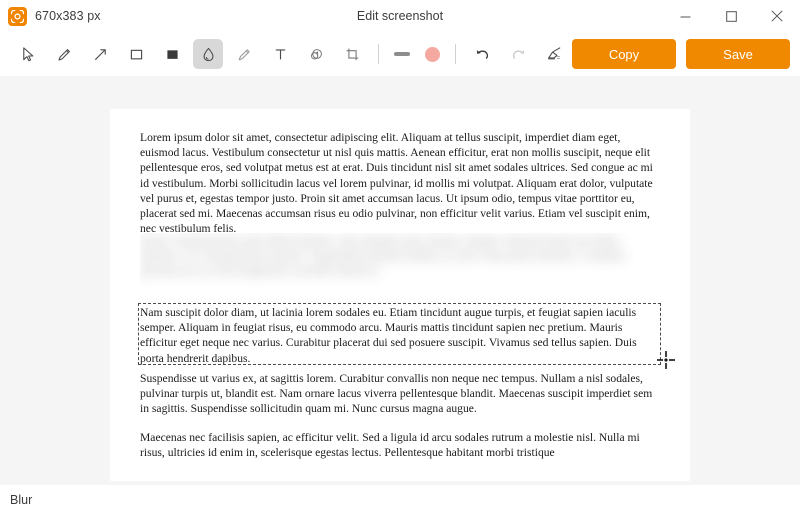 This screenshot has height=515, width=800. What do you see at coordinates (777, 16) in the screenshot?
I see `close-button` at bounding box center [777, 16].